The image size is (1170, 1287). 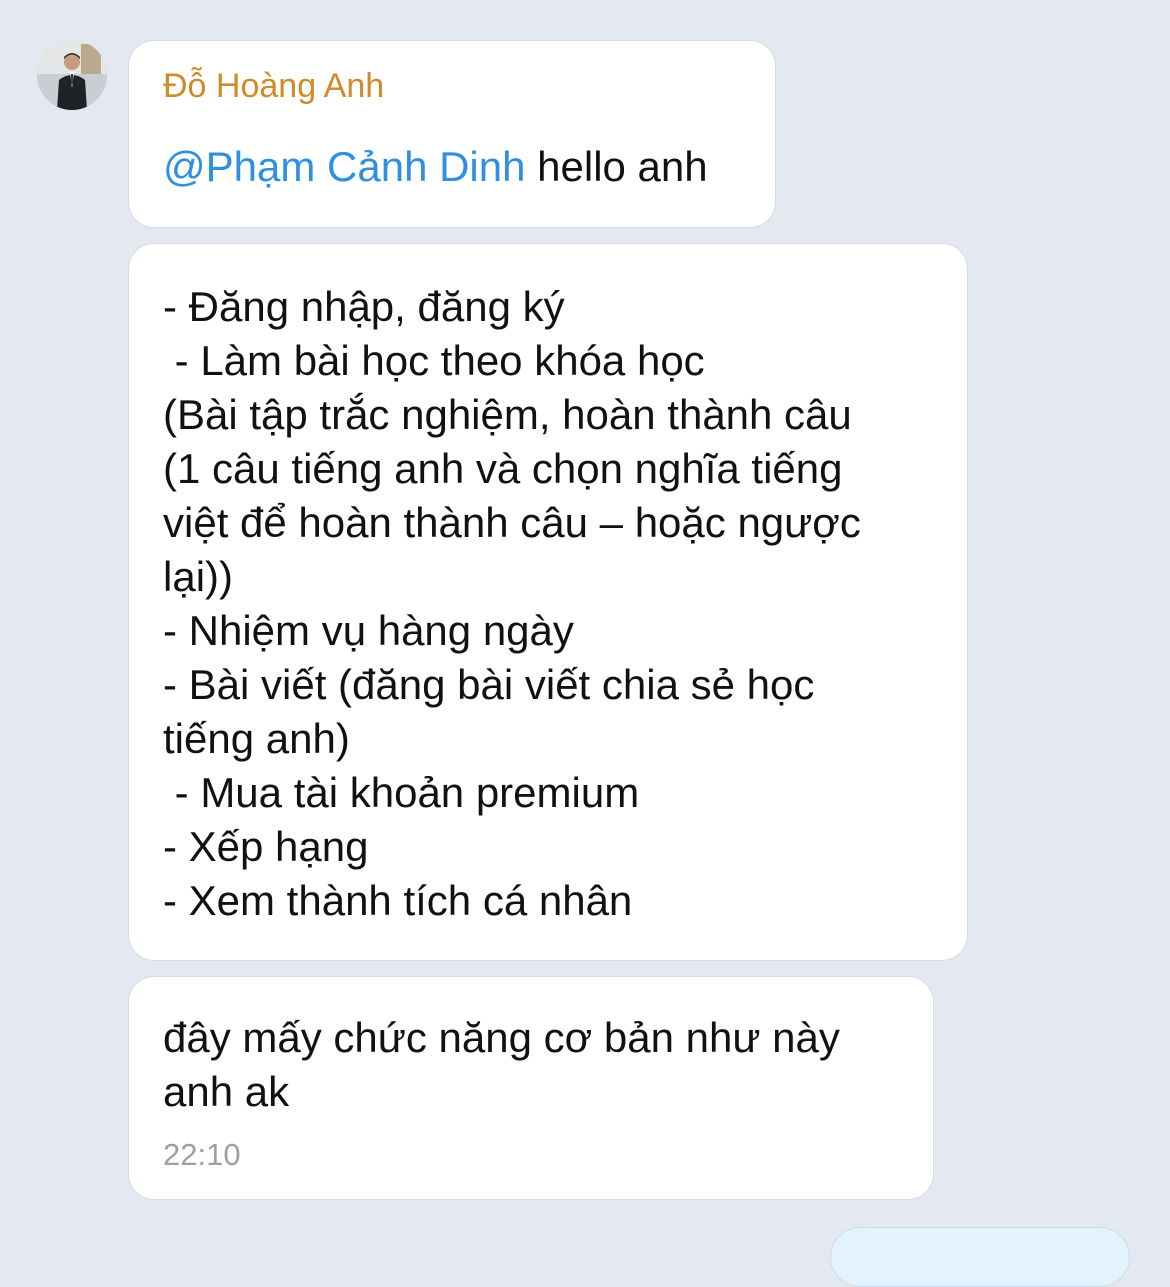 What do you see at coordinates (198, 576) in the screenshot?
I see `list-line: lại))` at bounding box center [198, 576].